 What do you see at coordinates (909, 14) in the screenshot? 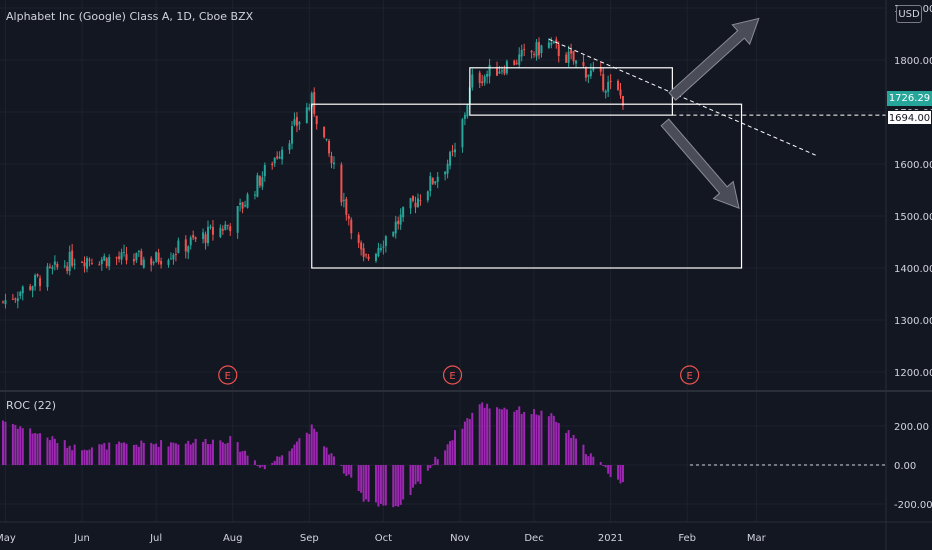
I see `currency-button: USD` at bounding box center [909, 14].